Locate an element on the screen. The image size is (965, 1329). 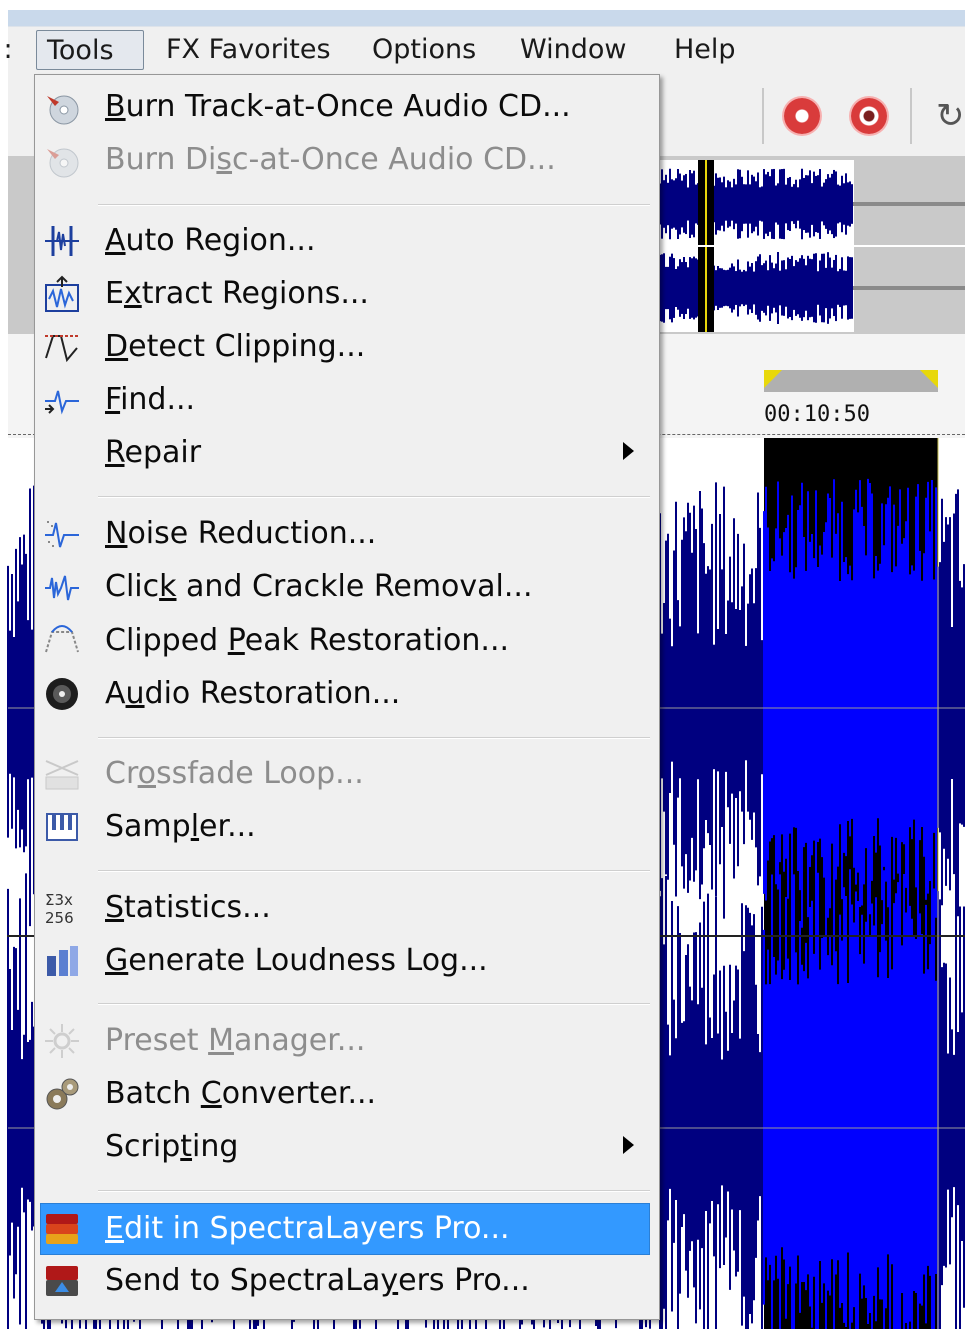
crossfade-loop-icon is located at coordinates (62, 774).